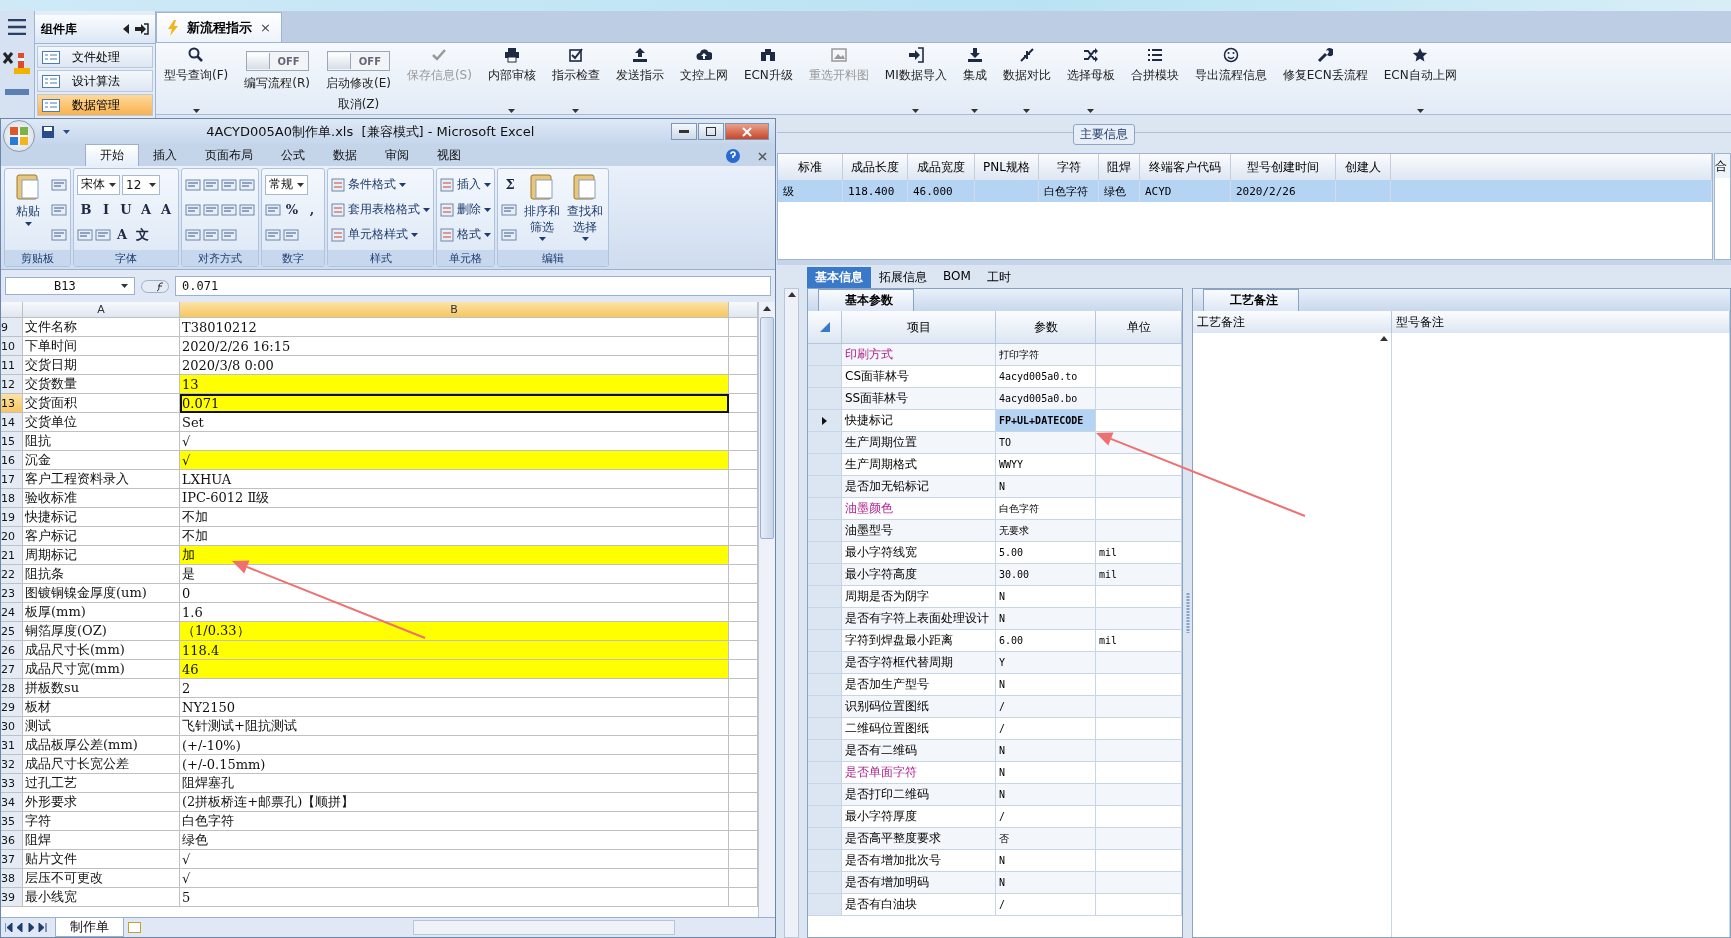 This screenshot has width=1731, height=938. Describe the element at coordinates (465, 184) in the screenshot. I see `ribbon-button: 插入` at that location.